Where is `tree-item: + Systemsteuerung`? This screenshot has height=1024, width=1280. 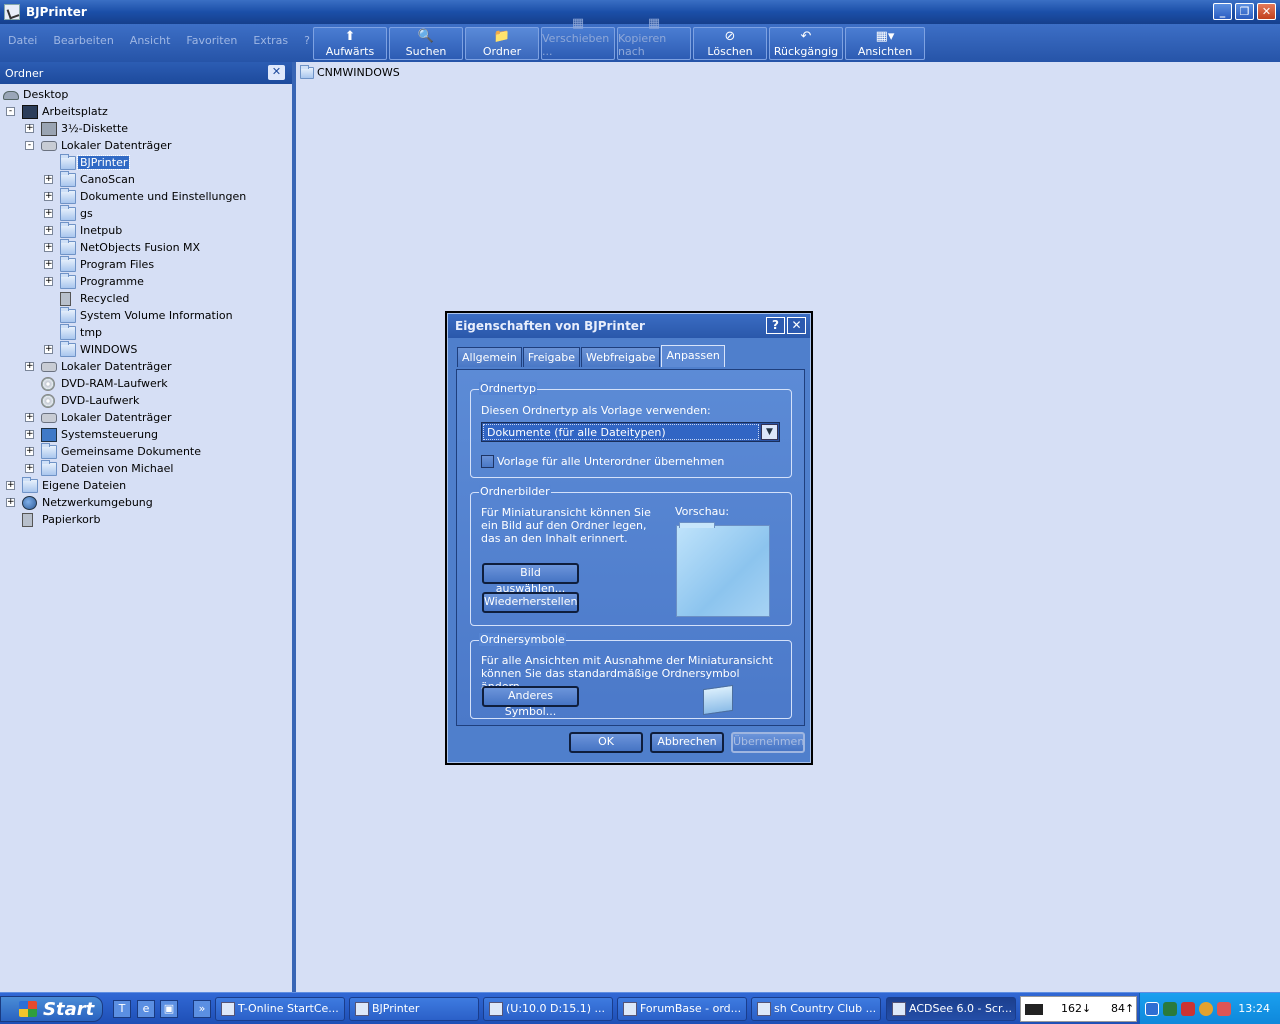
tree-item: + Systemsteuerung is located at coordinates (145, 435).